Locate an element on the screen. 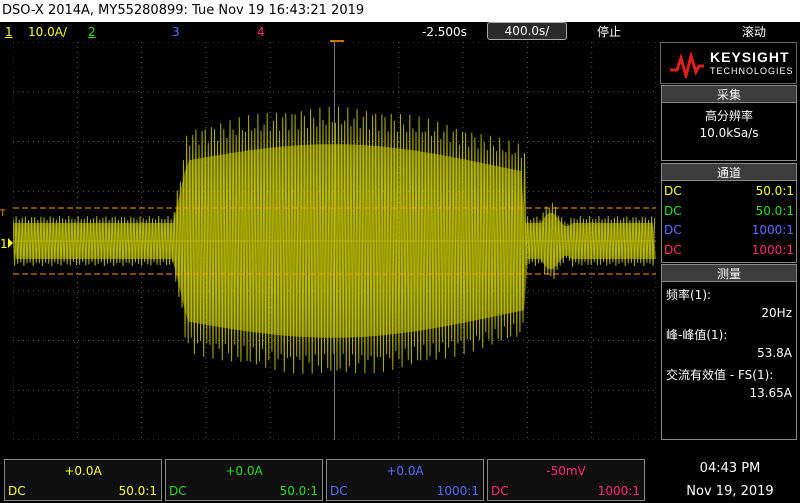 Image resolution: width=800 pixels, height=503 pixels. channel-4-softkey: -50mV DC 1000:1 is located at coordinates (566, 480).